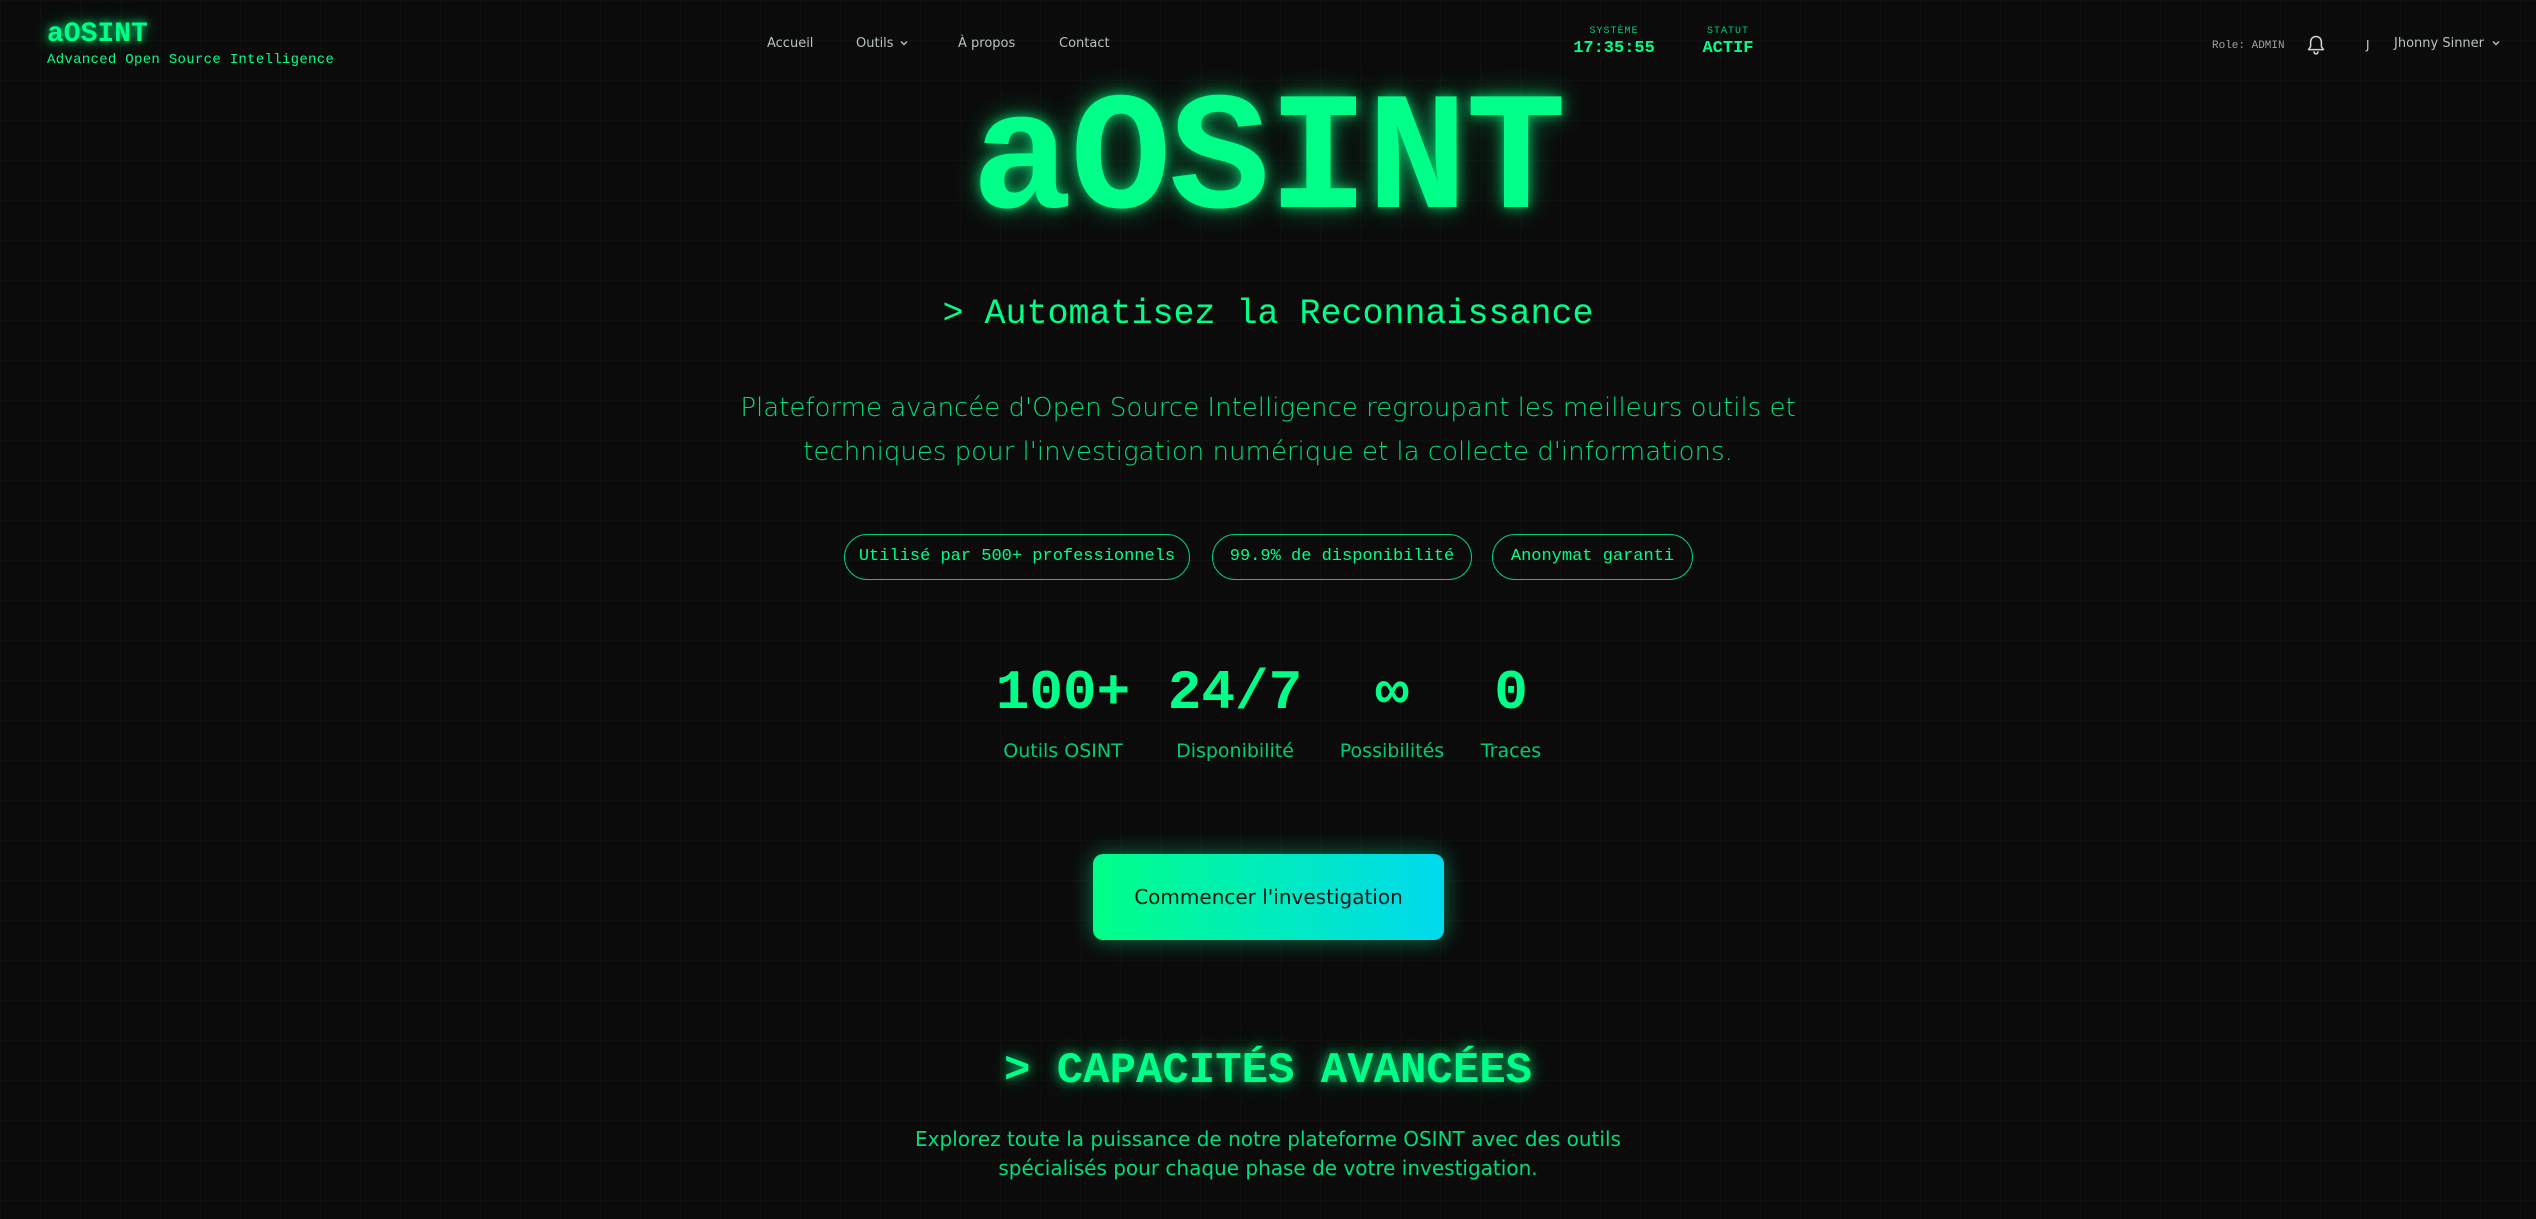 Image resolution: width=2536 pixels, height=1219 pixels. I want to click on system-status-label: STATUT, so click(1727, 31).